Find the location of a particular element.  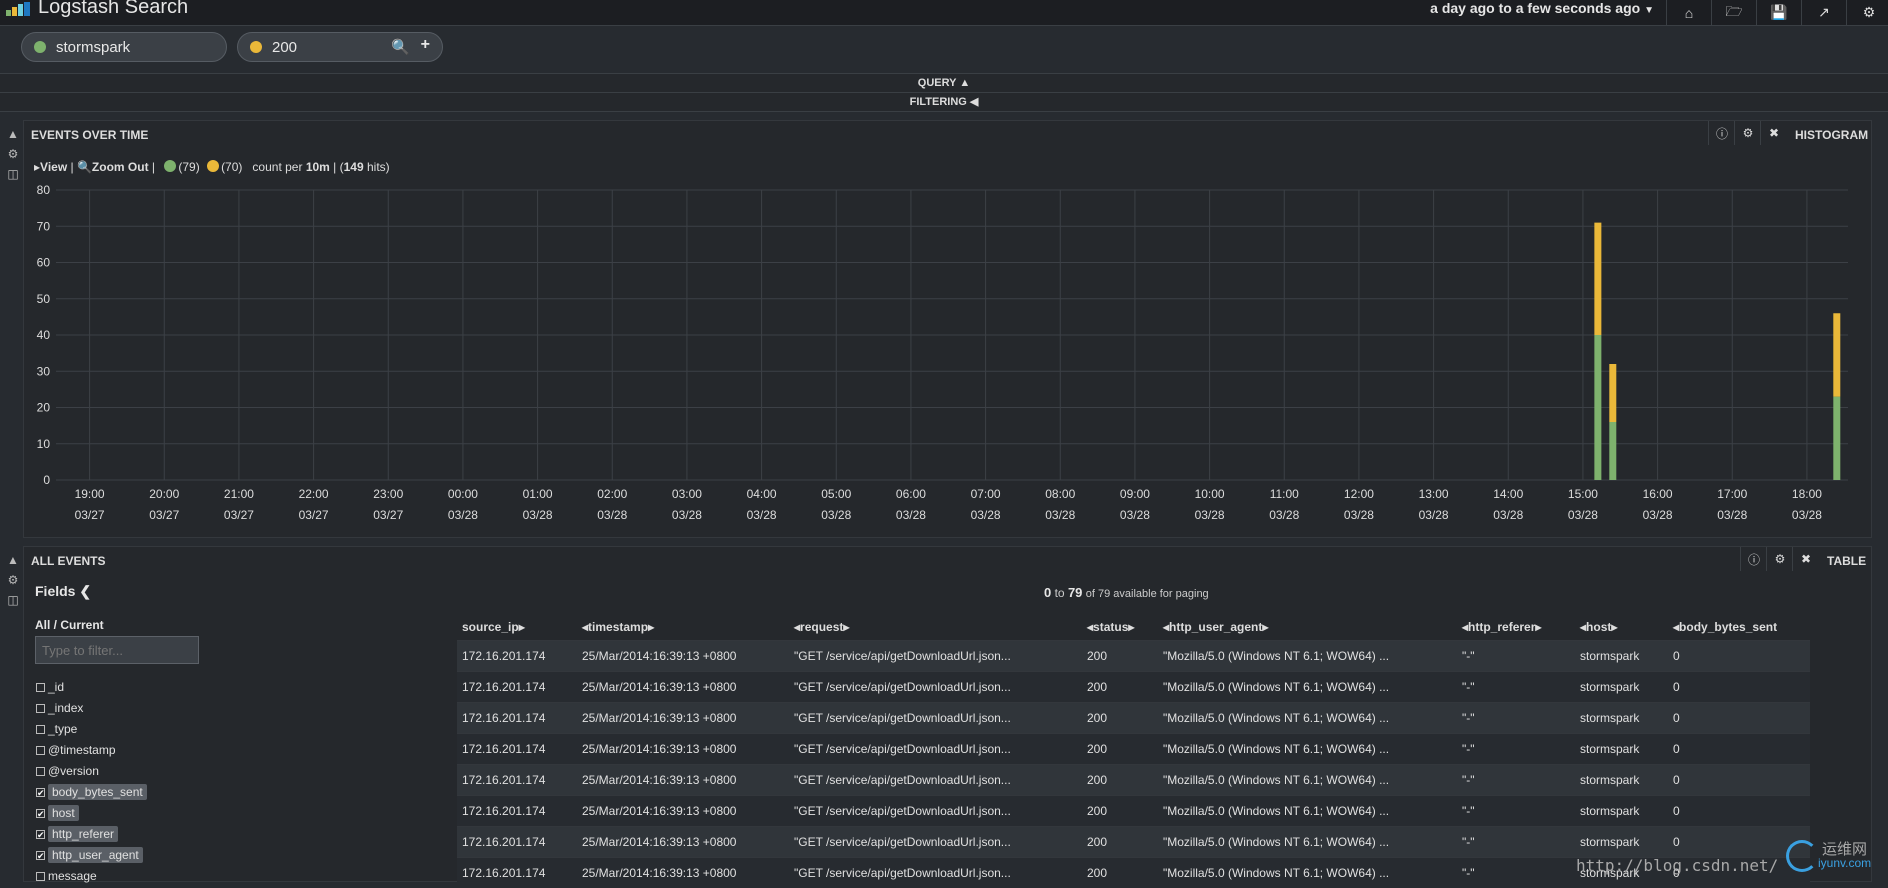

query-pill-200: 200 🔍 + is located at coordinates (340, 47).